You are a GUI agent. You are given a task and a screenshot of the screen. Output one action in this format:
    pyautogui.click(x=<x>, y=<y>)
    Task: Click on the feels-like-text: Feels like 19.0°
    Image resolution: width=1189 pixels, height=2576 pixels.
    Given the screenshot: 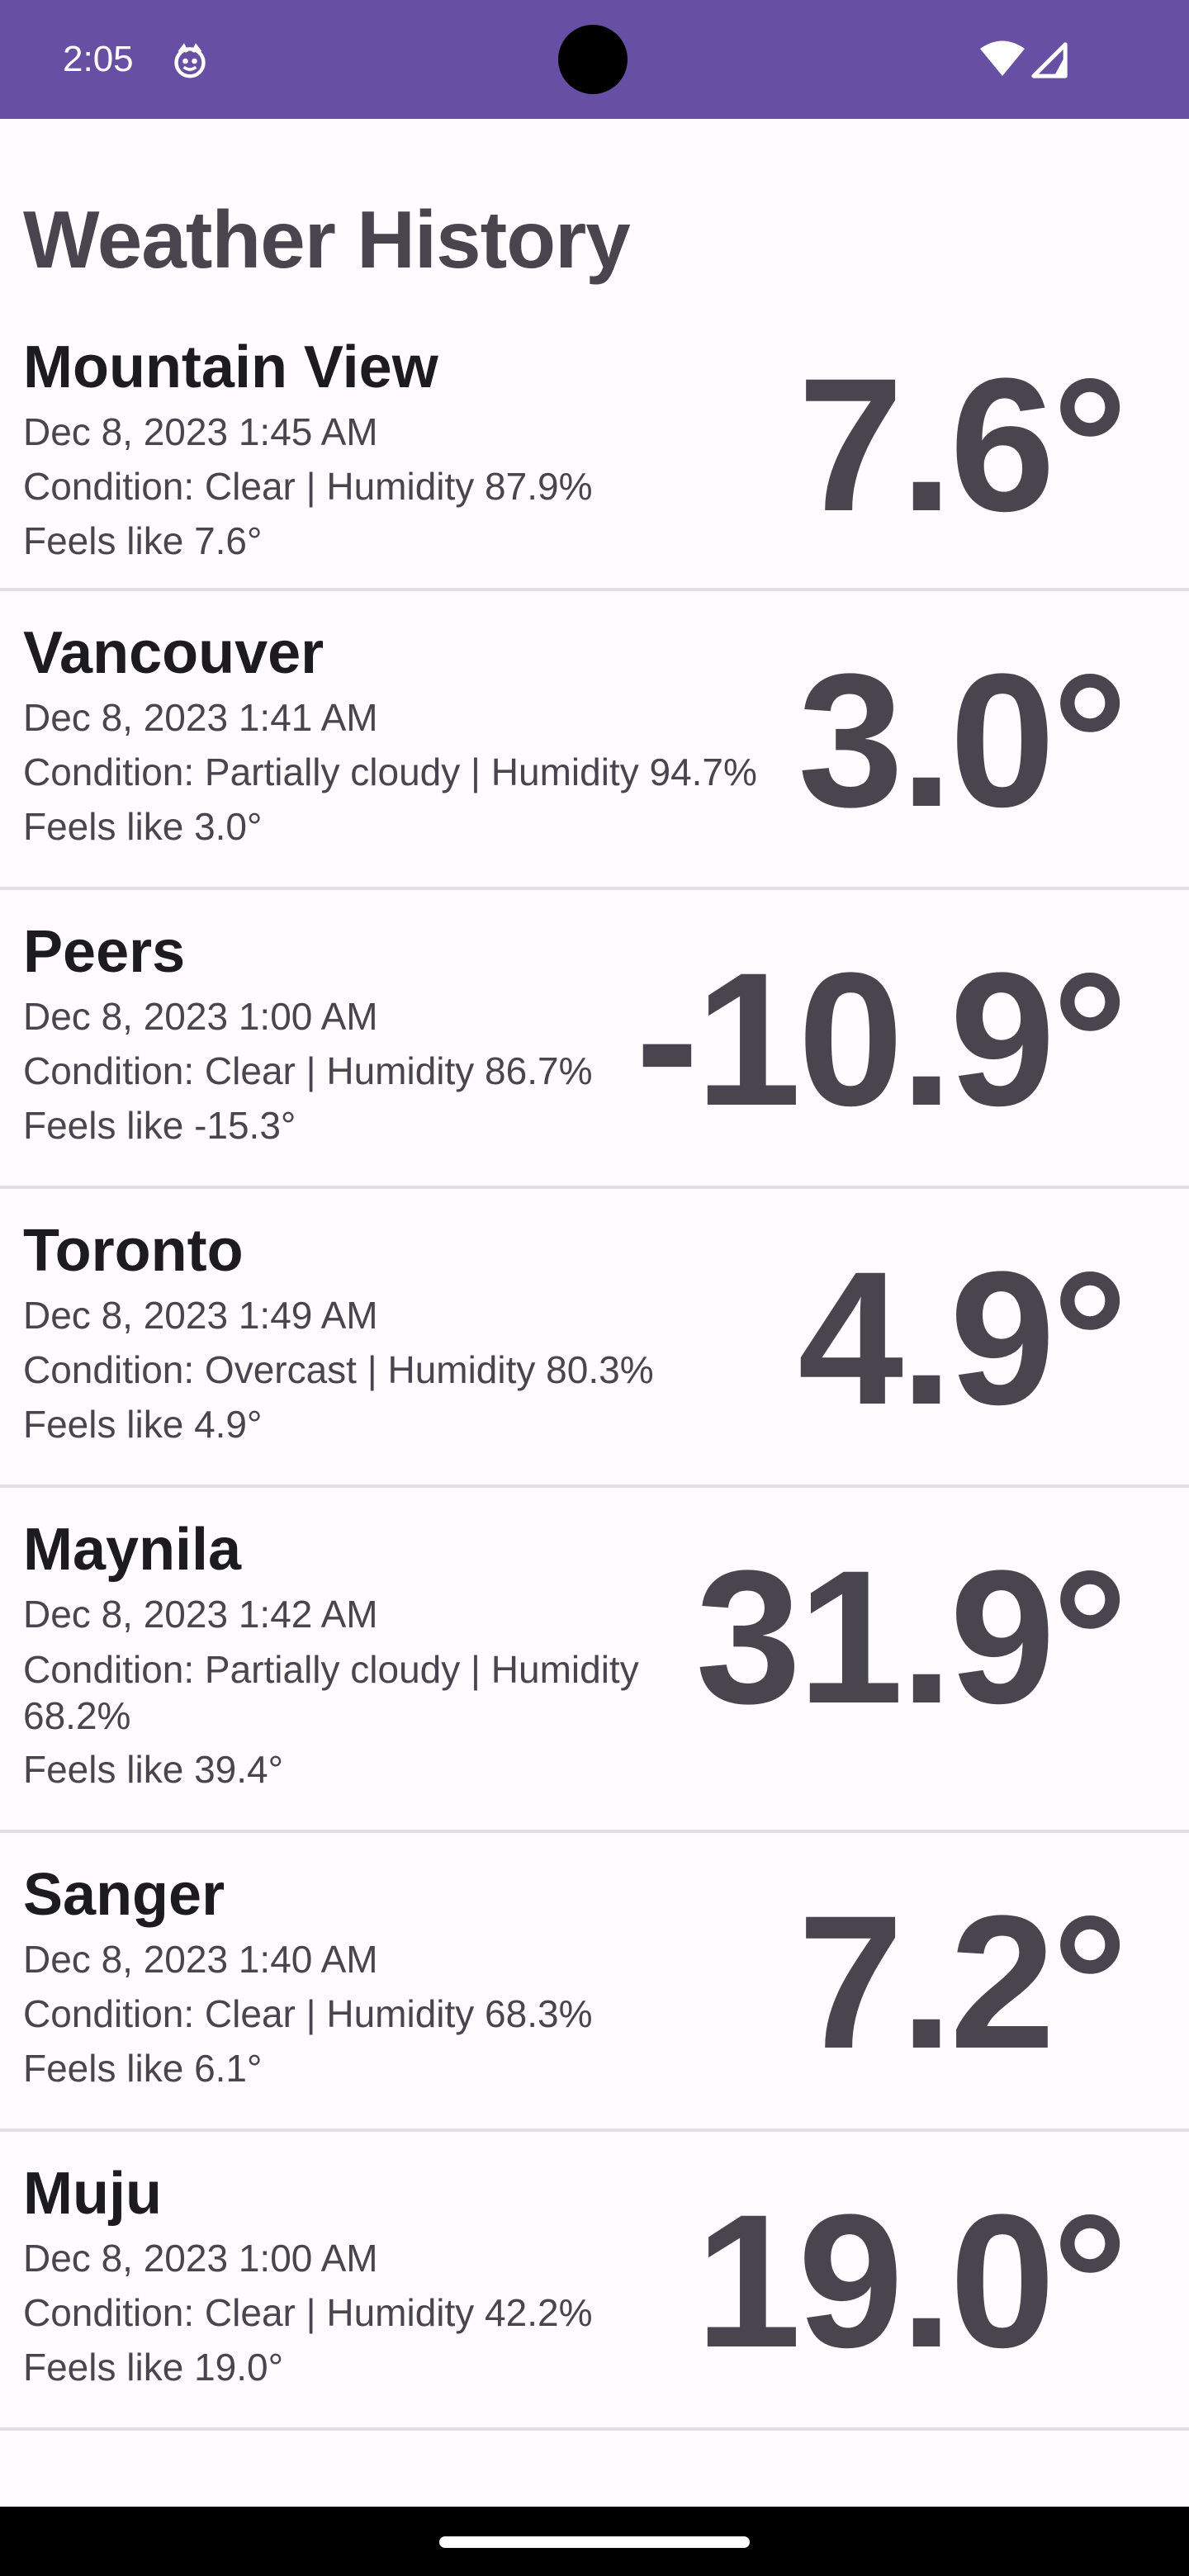 What is the action you would take?
    pyautogui.click(x=153, y=2367)
    